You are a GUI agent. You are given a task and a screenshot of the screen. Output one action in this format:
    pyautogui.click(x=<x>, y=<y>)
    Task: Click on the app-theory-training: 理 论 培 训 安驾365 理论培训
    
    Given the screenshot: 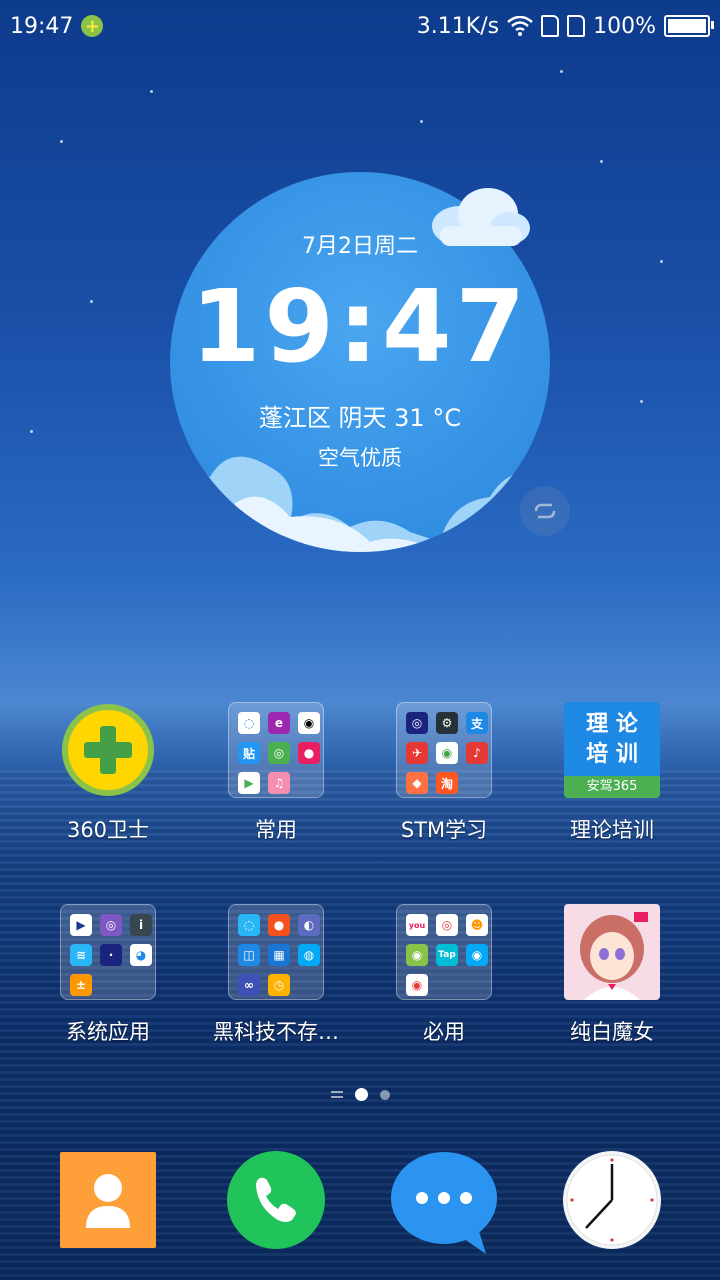 What is the action you would take?
    pyautogui.click(x=612, y=773)
    